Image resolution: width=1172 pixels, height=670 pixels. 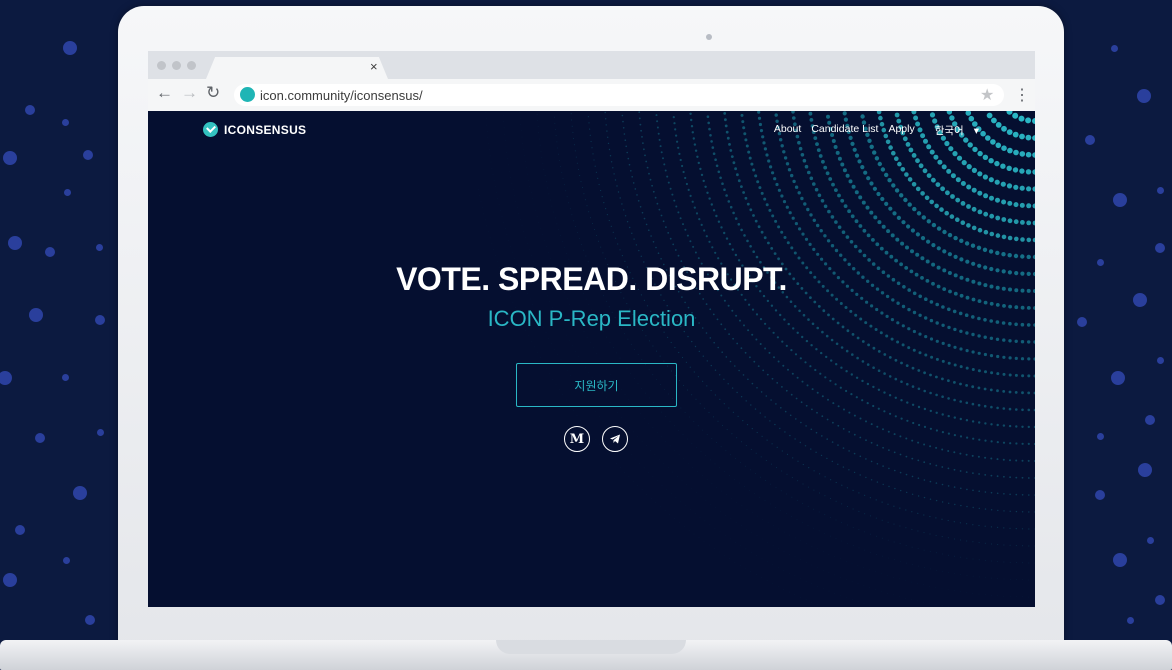 I want to click on nav-candidate-list: Candidate List, so click(x=844, y=130).